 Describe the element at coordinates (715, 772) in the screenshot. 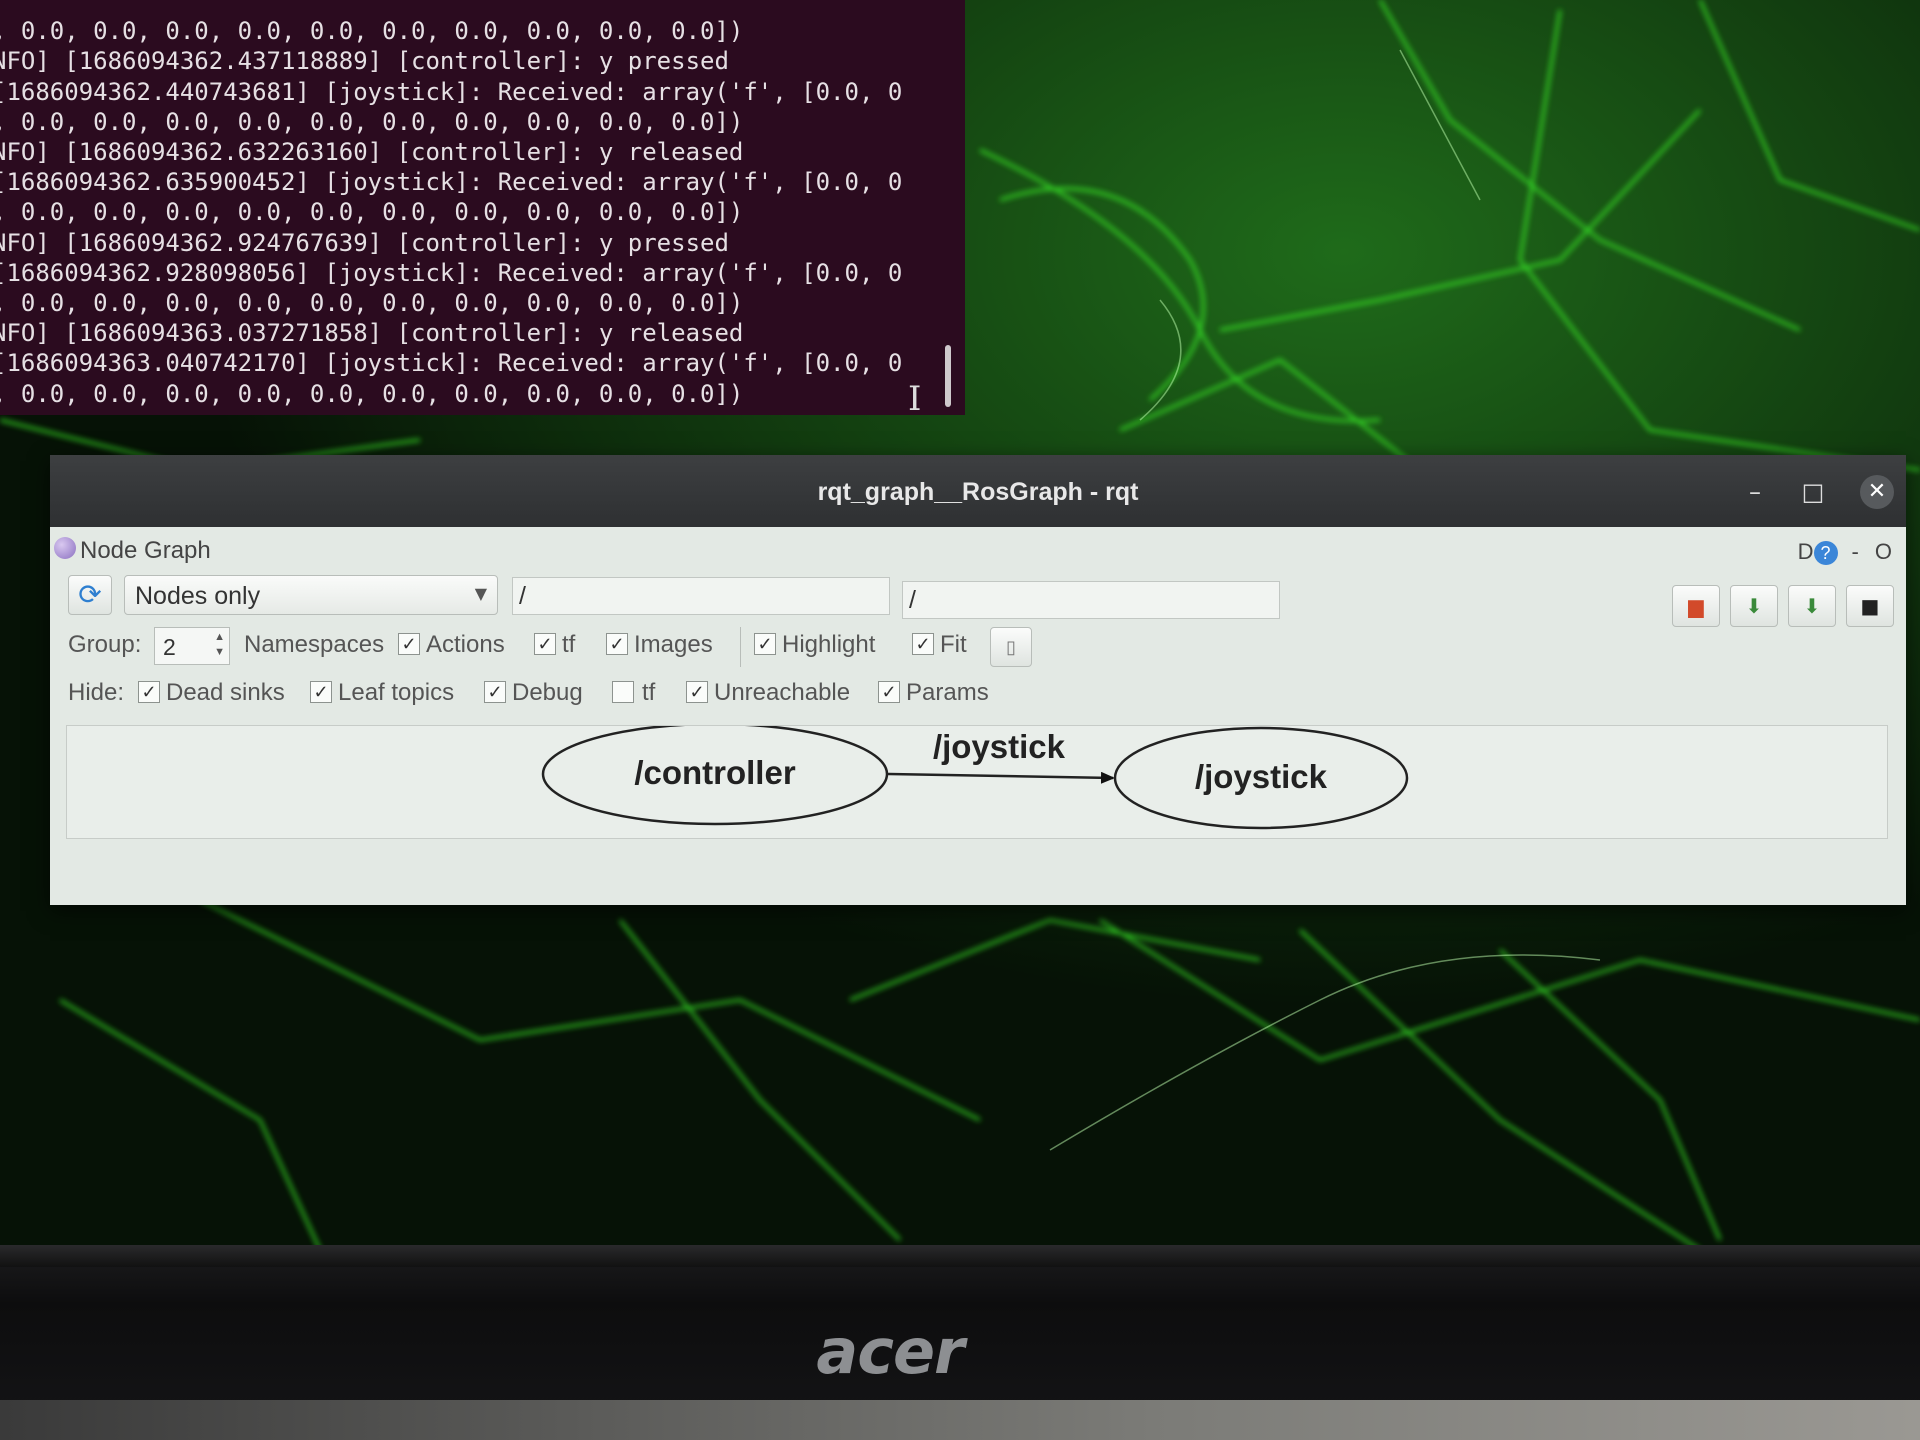

I see `graph-node-label: /controller` at that location.